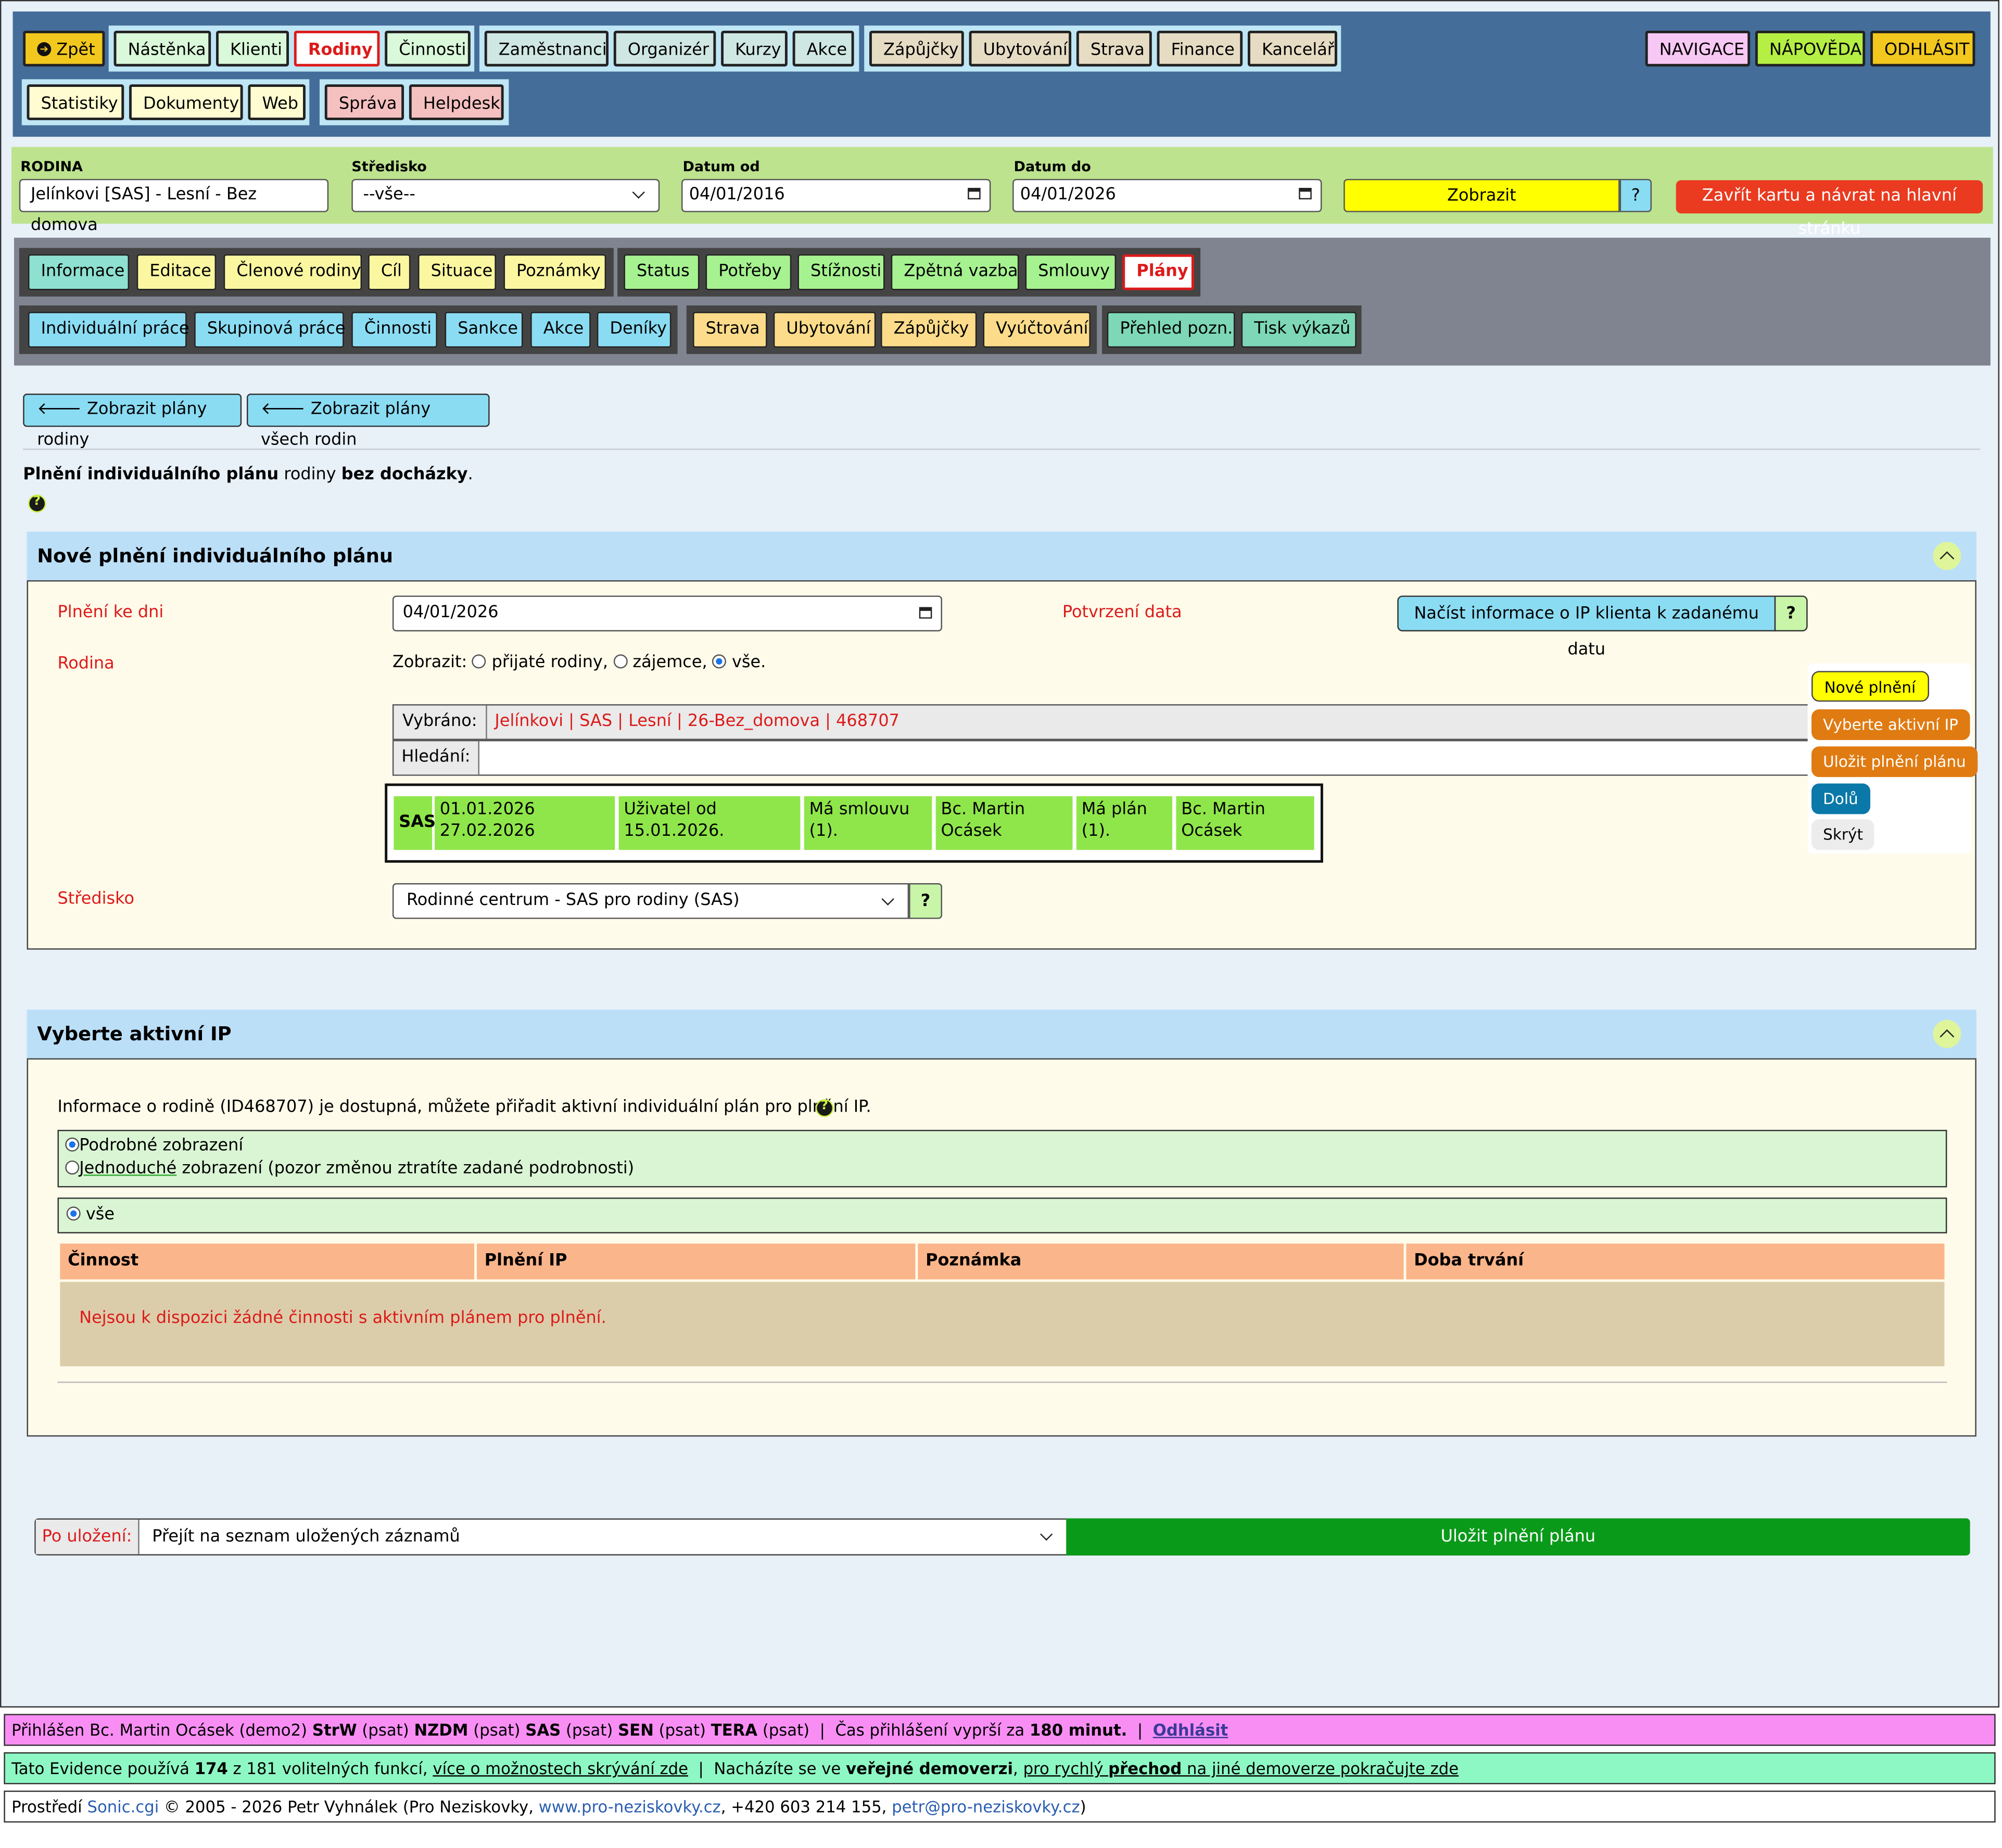 This screenshot has height=1848, width=2002. I want to click on tab-events: Akce, so click(560, 330).